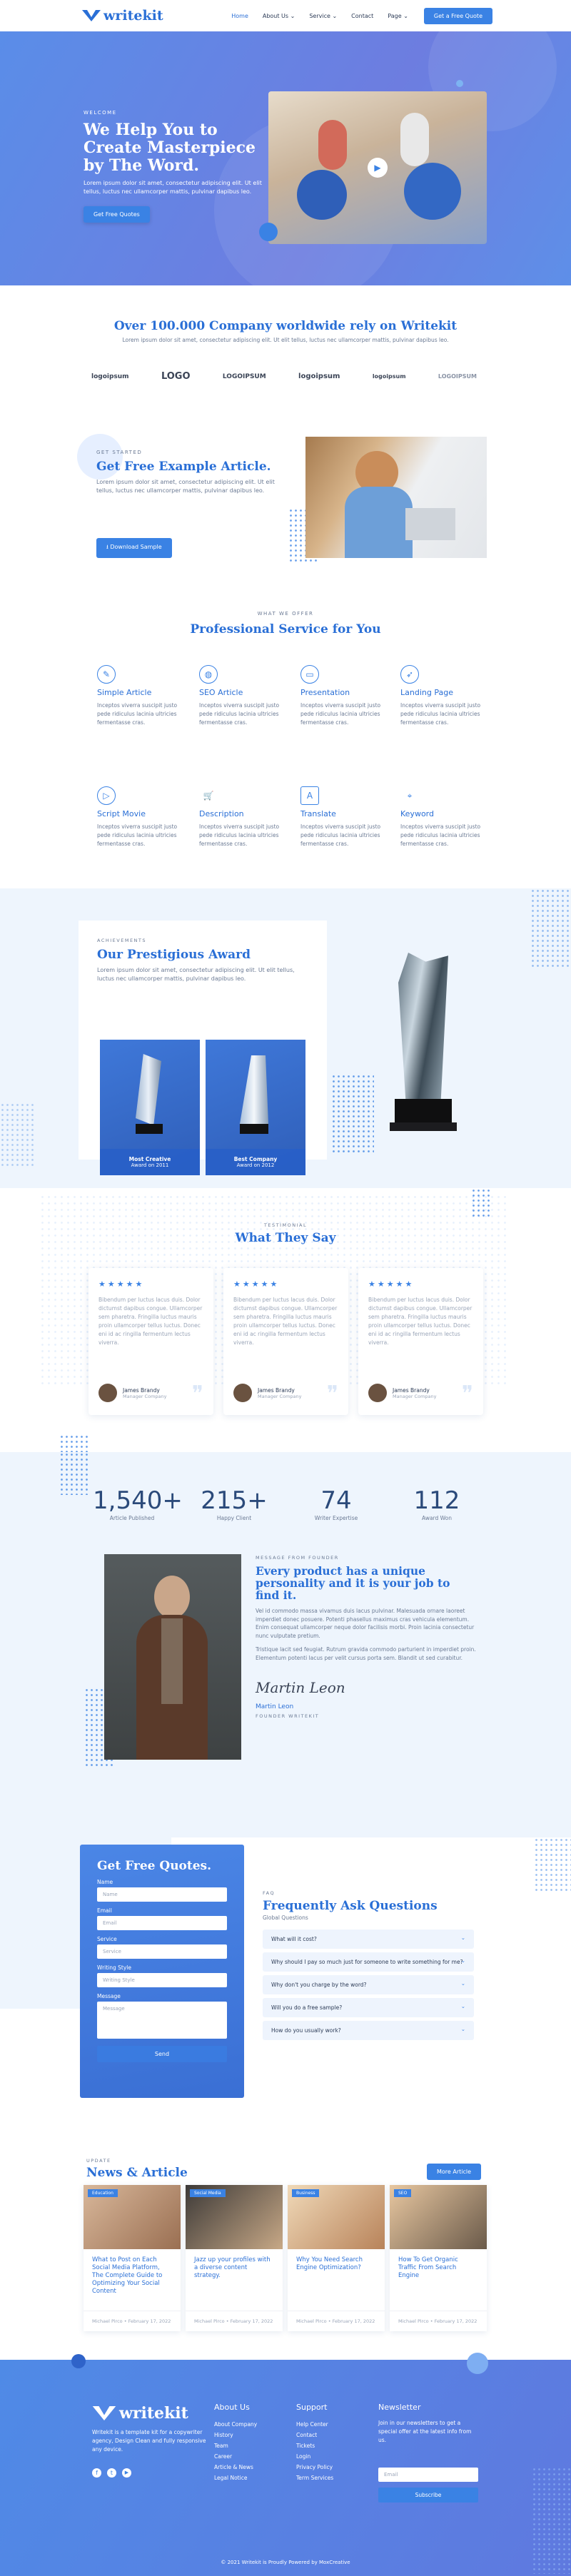  Describe the element at coordinates (234, 1504) in the screenshot. I see `stat-item: 215+ Happy Client` at that location.